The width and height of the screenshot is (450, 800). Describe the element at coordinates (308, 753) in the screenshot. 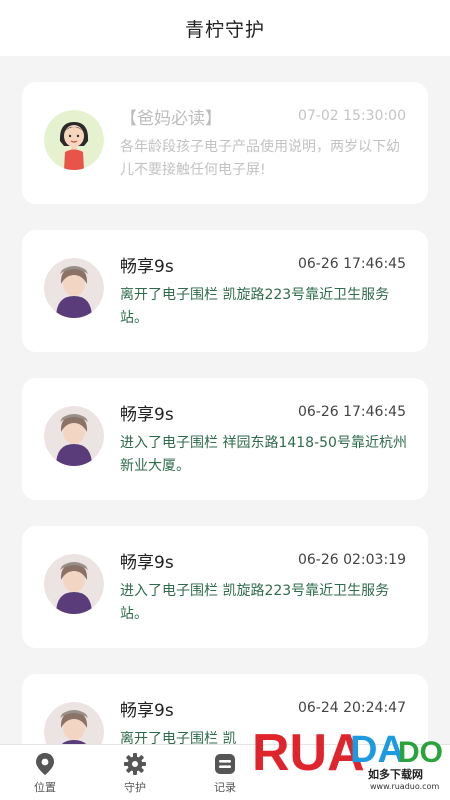

I see `svg-text: RUA` at that location.